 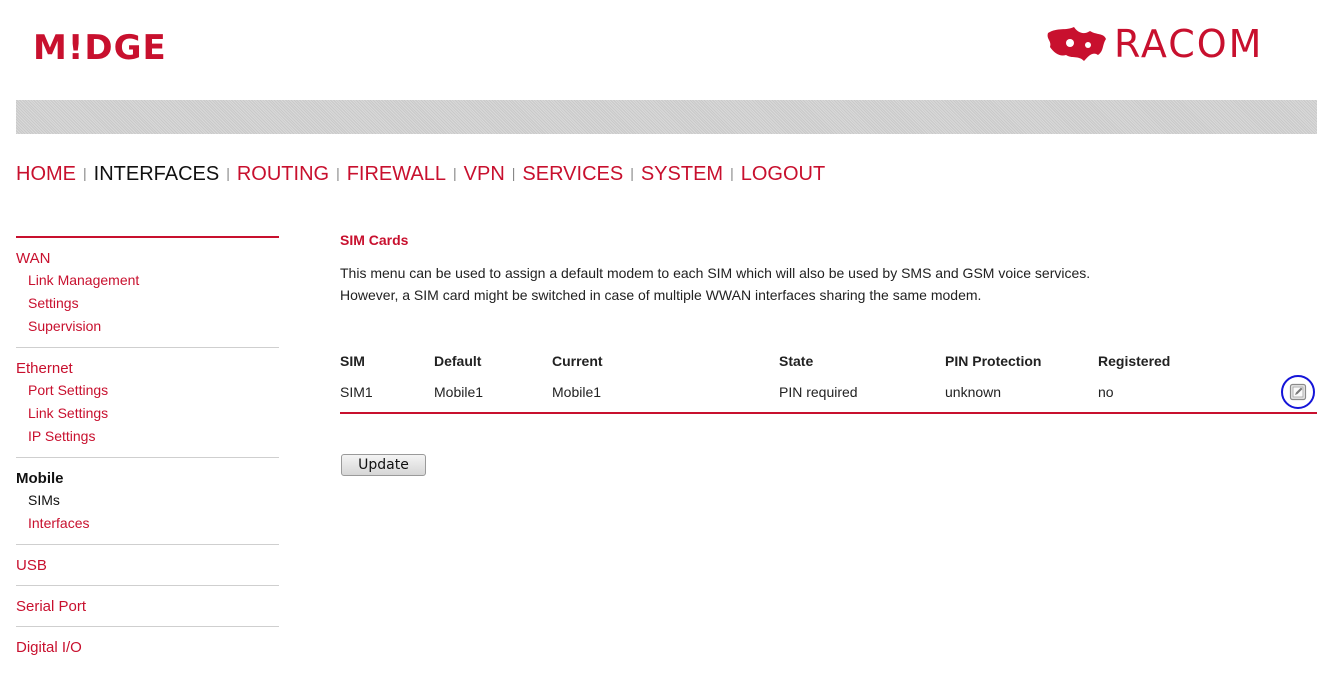 I want to click on racom-logo: RACOM, so click(x=1153, y=44).